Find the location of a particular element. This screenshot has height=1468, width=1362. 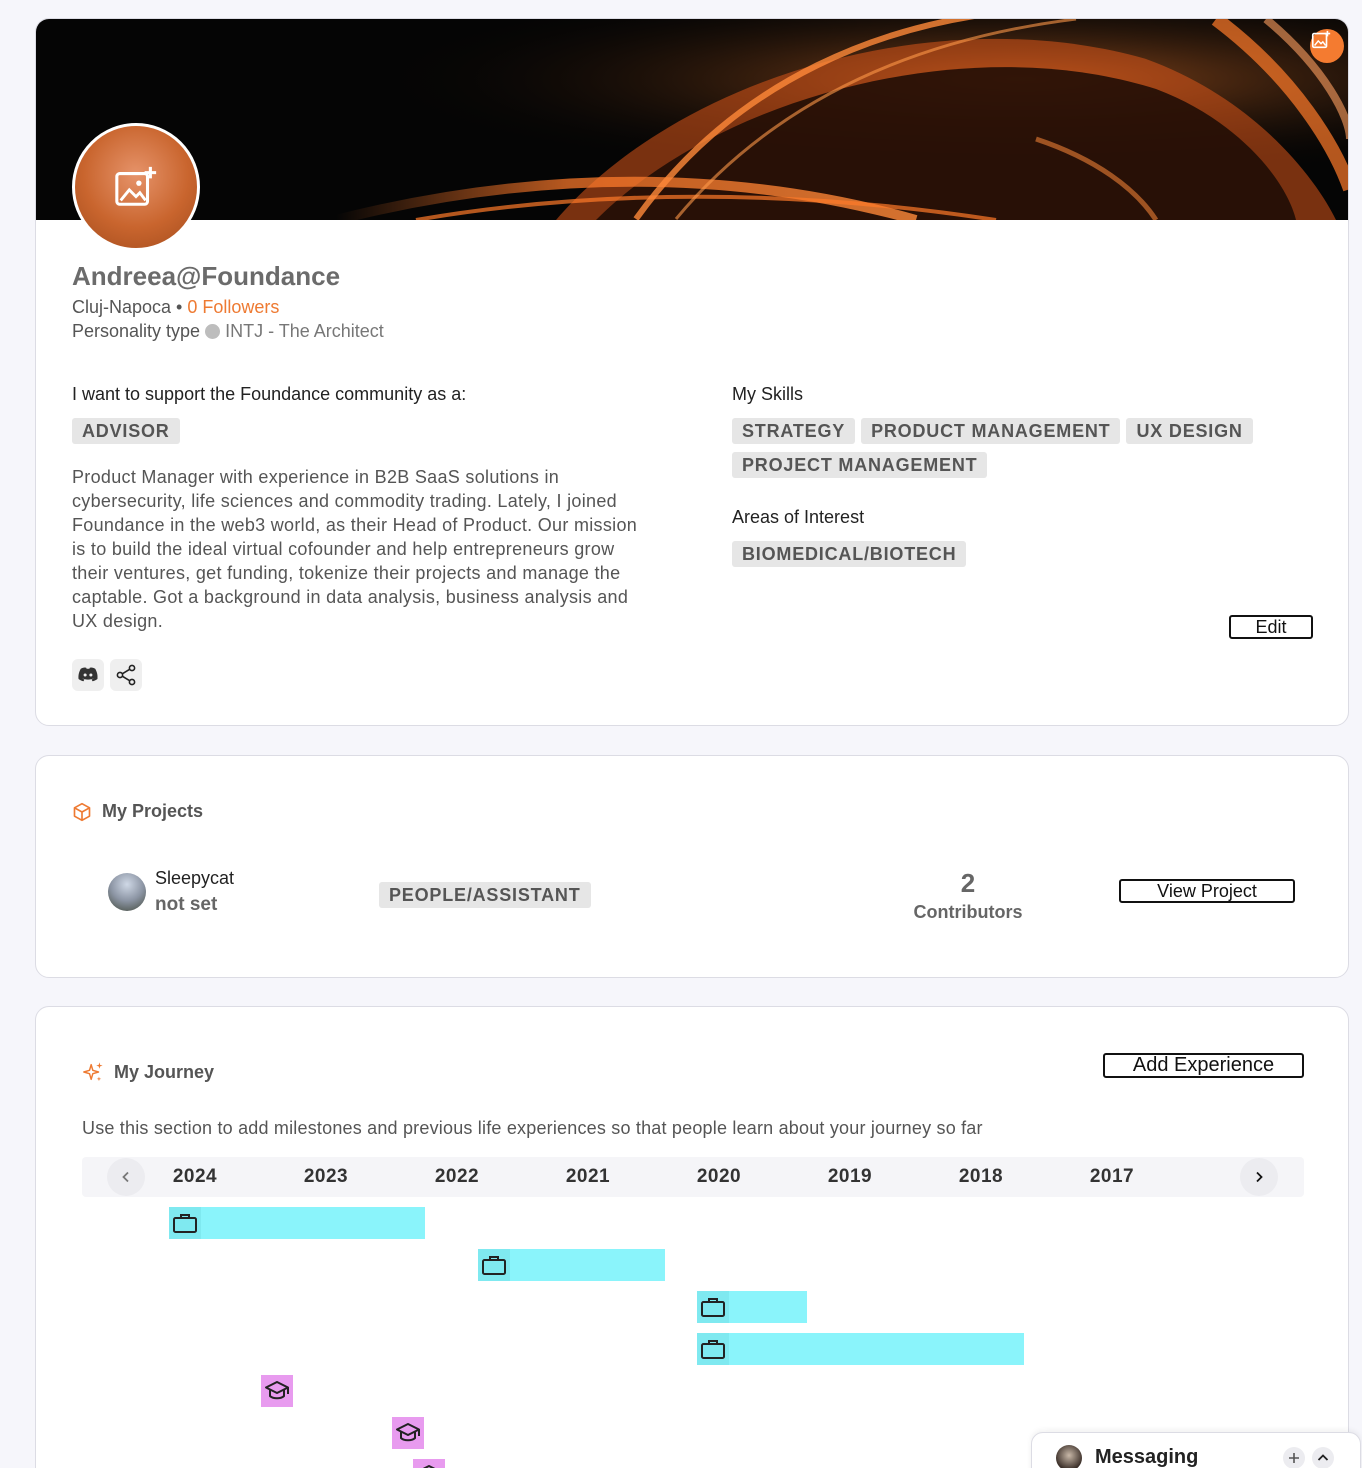

new-message-button is located at coordinates (1294, 1457).